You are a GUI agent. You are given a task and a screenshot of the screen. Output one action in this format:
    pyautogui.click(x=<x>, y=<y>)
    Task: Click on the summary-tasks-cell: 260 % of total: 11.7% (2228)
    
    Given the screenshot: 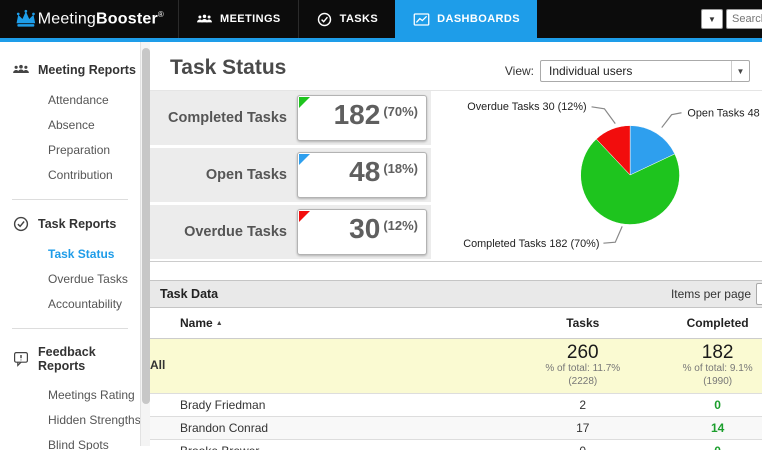 What is the action you would take?
    pyautogui.click(x=583, y=366)
    